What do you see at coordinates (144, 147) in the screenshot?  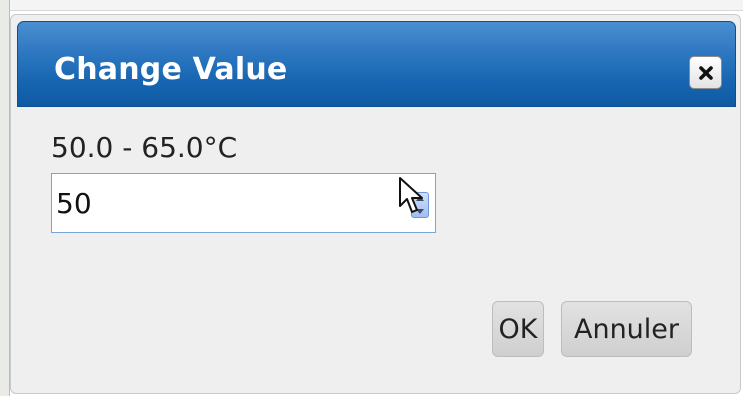 I see `range-label: 50.0 - 65.0°C` at bounding box center [144, 147].